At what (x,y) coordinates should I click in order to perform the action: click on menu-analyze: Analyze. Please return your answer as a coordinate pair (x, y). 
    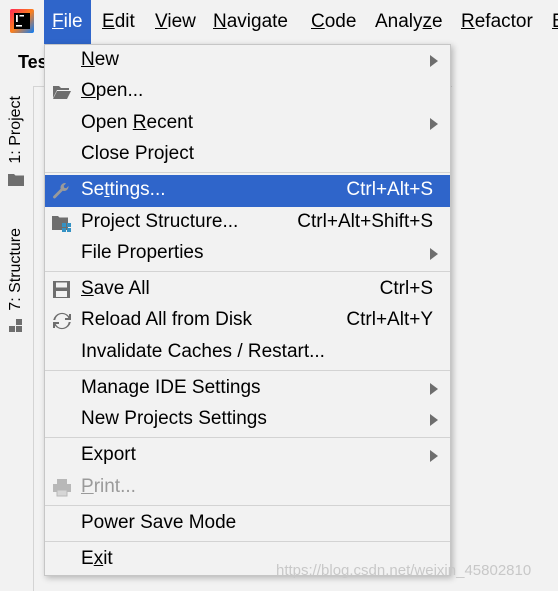
    Looking at the image, I should click on (409, 22).